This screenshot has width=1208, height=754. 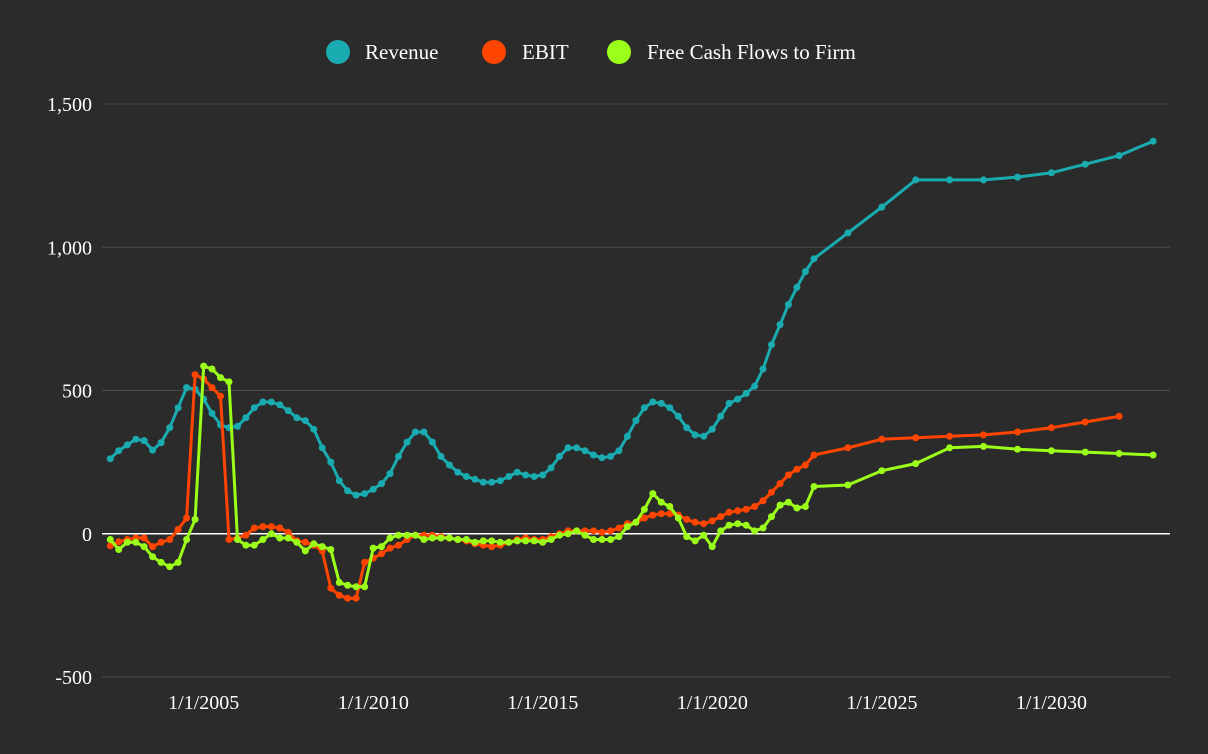 I want to click on y-tick-label: 1,000, so click(x=69, y=248).